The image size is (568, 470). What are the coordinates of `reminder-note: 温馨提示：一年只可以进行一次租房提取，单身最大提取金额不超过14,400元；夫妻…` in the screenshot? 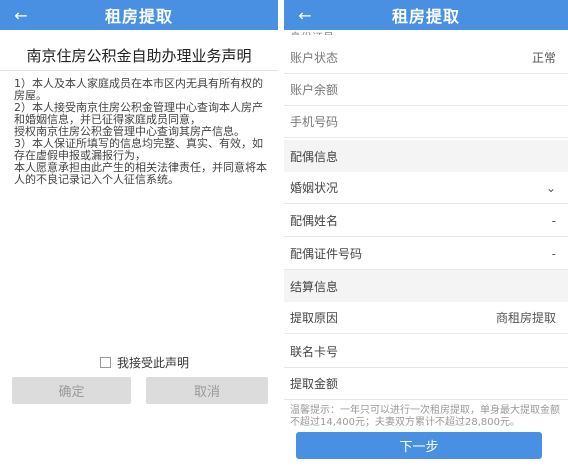 It's located at (425, 416).